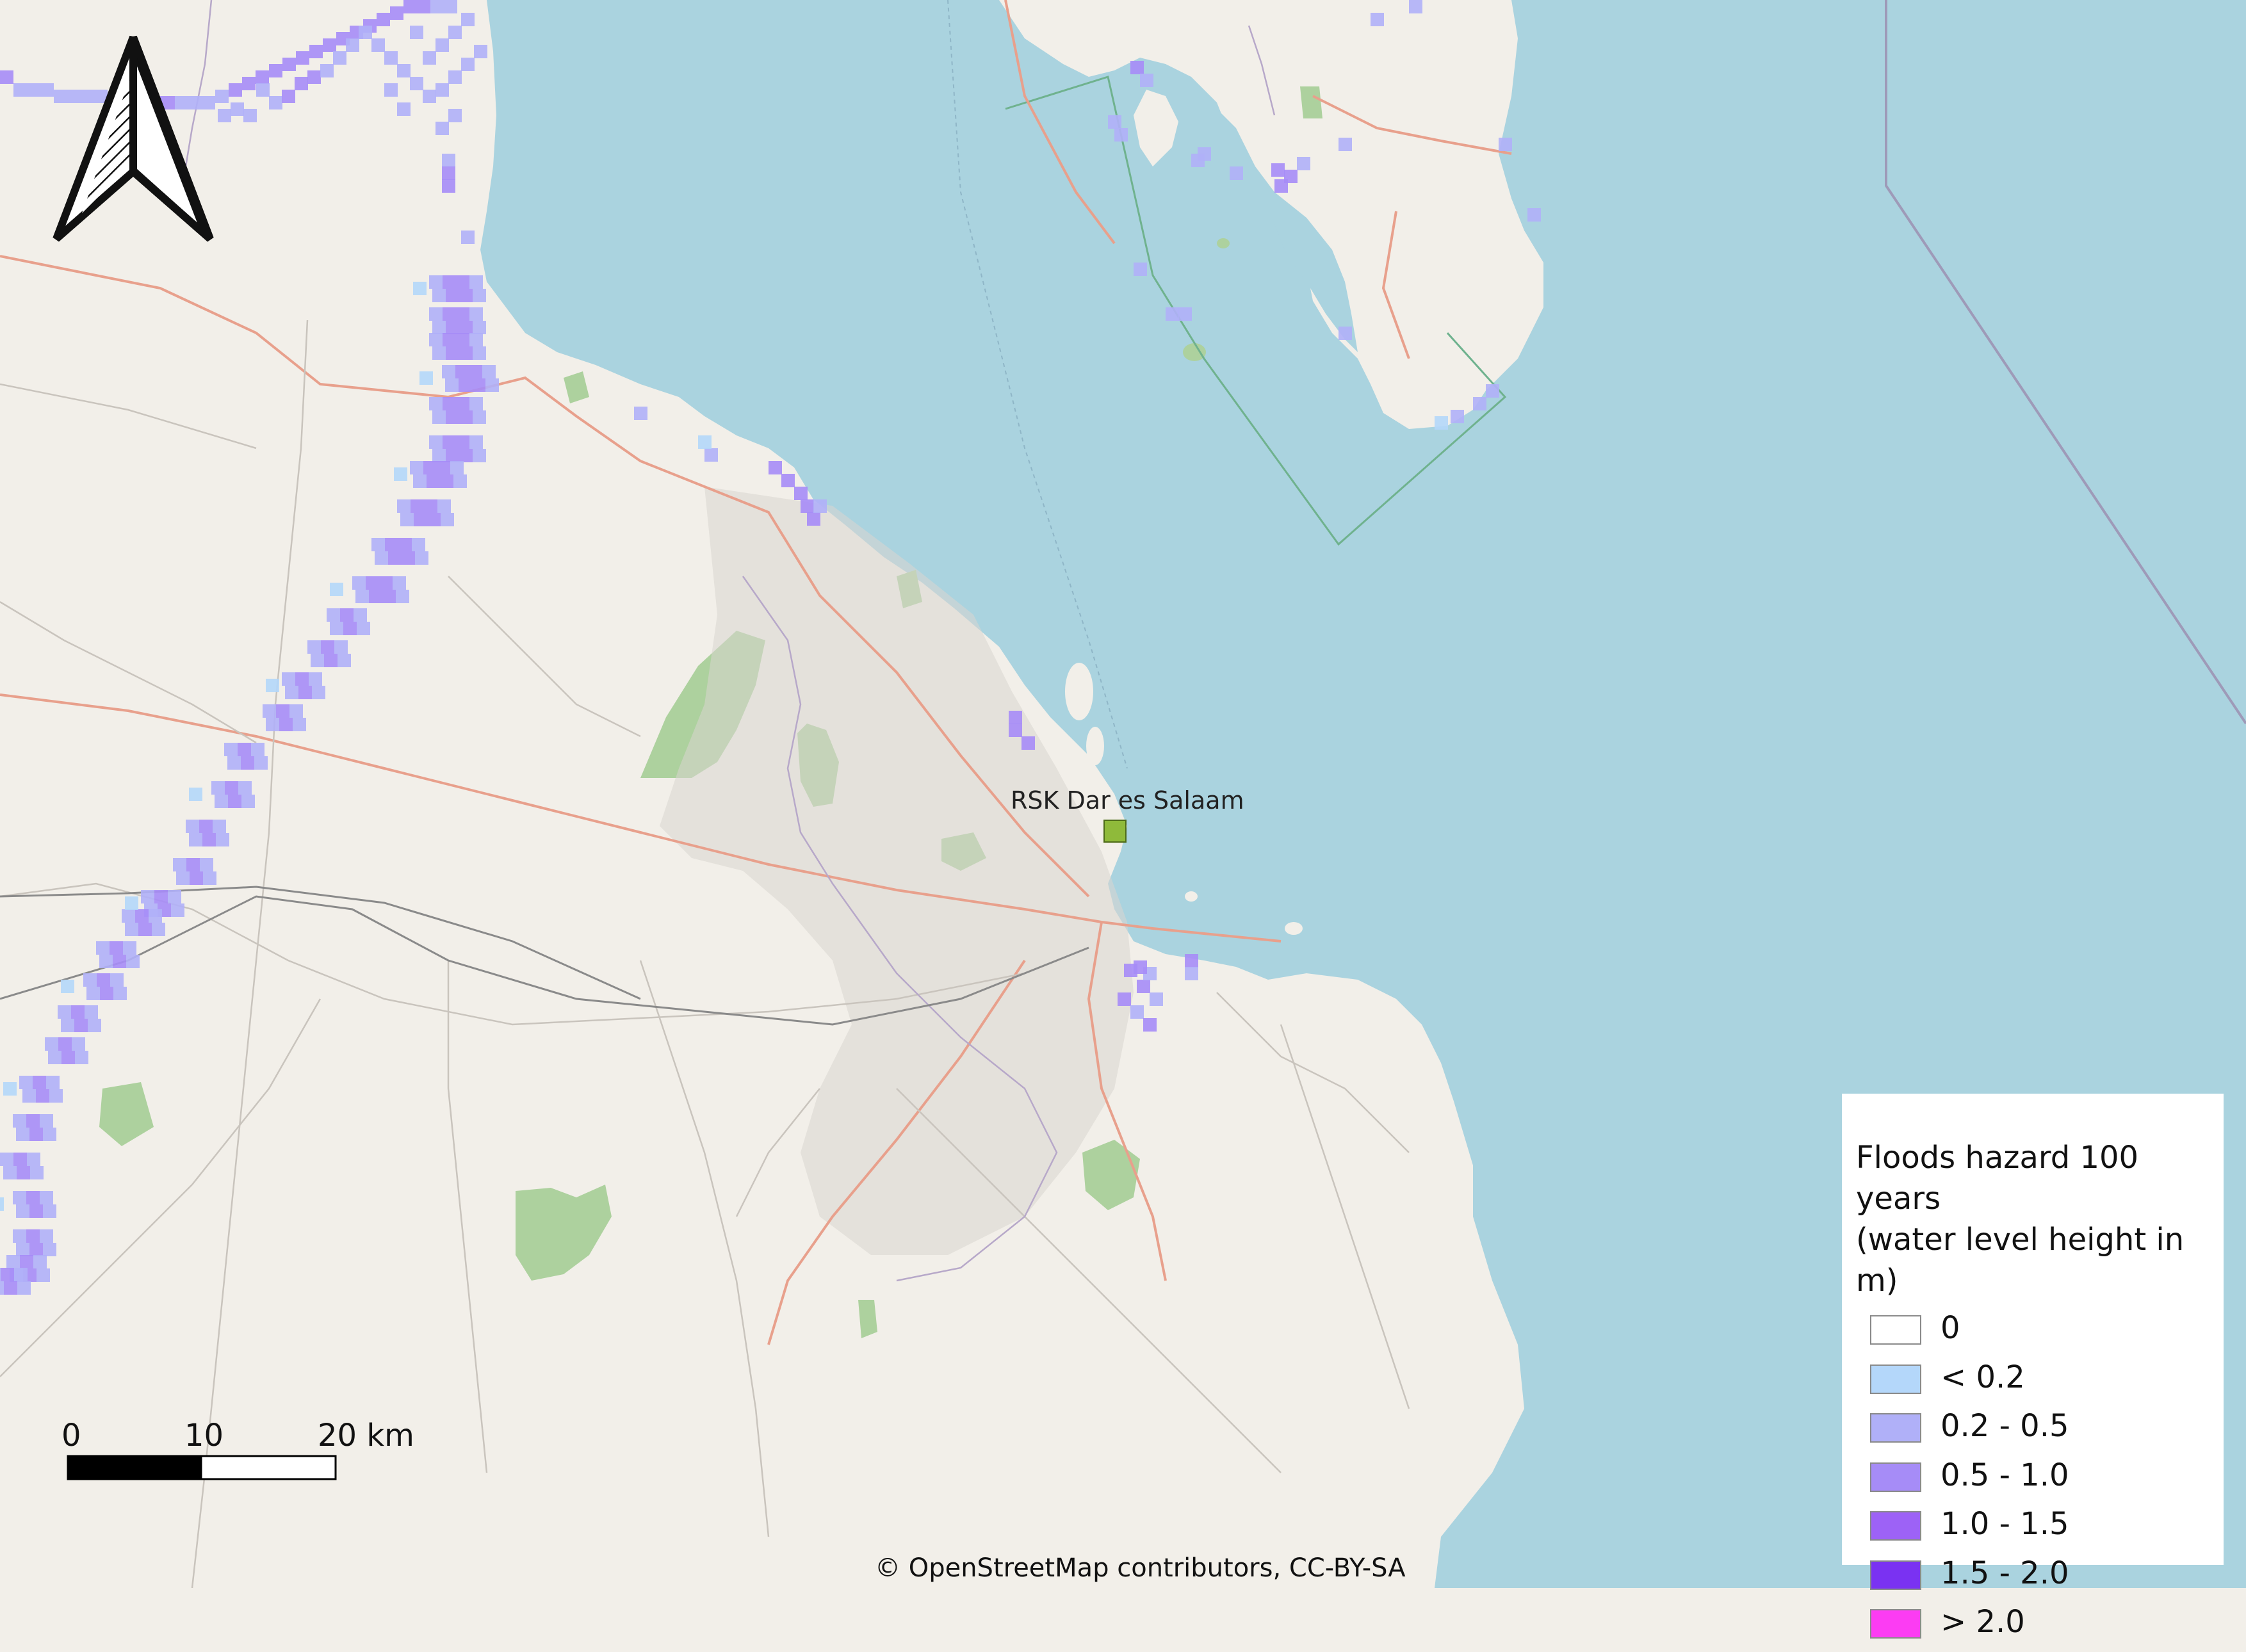 This screenshot has height=1652, width=2246. Describe the element at coordinates (1140, 1568) in the screenshot. I see `attribution: © OpenStreetMap contributors, CC-BY-SA` at that location.